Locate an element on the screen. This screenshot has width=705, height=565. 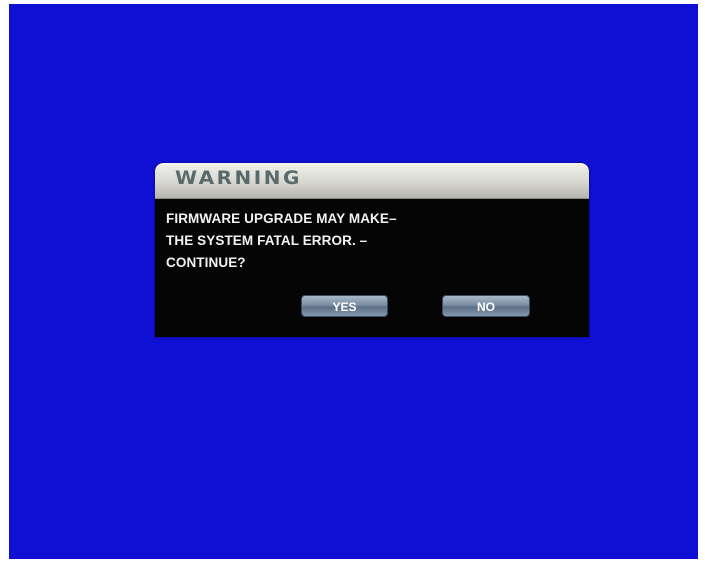
message-line-1: FIRMWARE UPGRADE MAY MAKE– is located at coordinates (281, 218).